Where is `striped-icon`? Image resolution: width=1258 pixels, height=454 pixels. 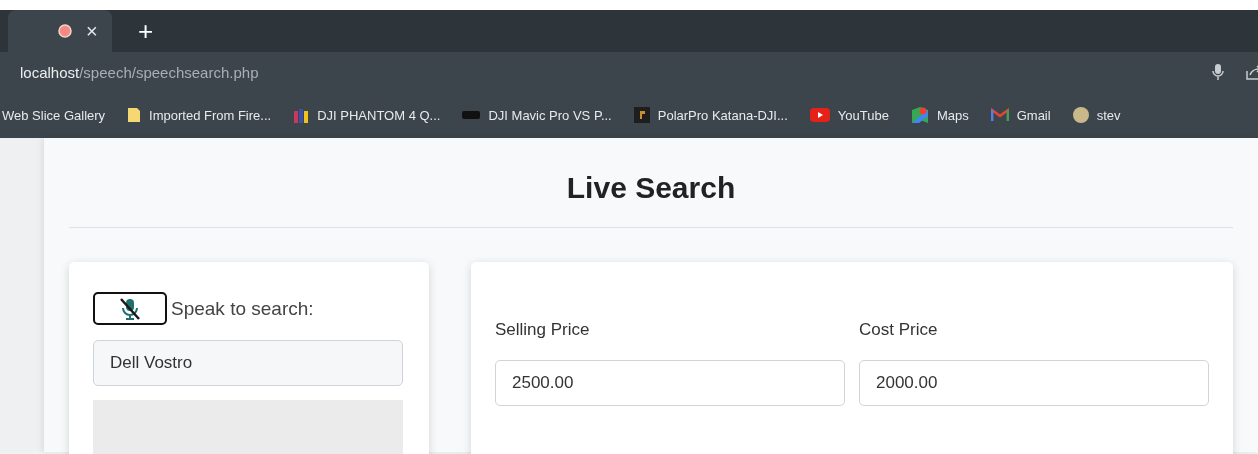 striped-icon is located at coordinates (301, 115).